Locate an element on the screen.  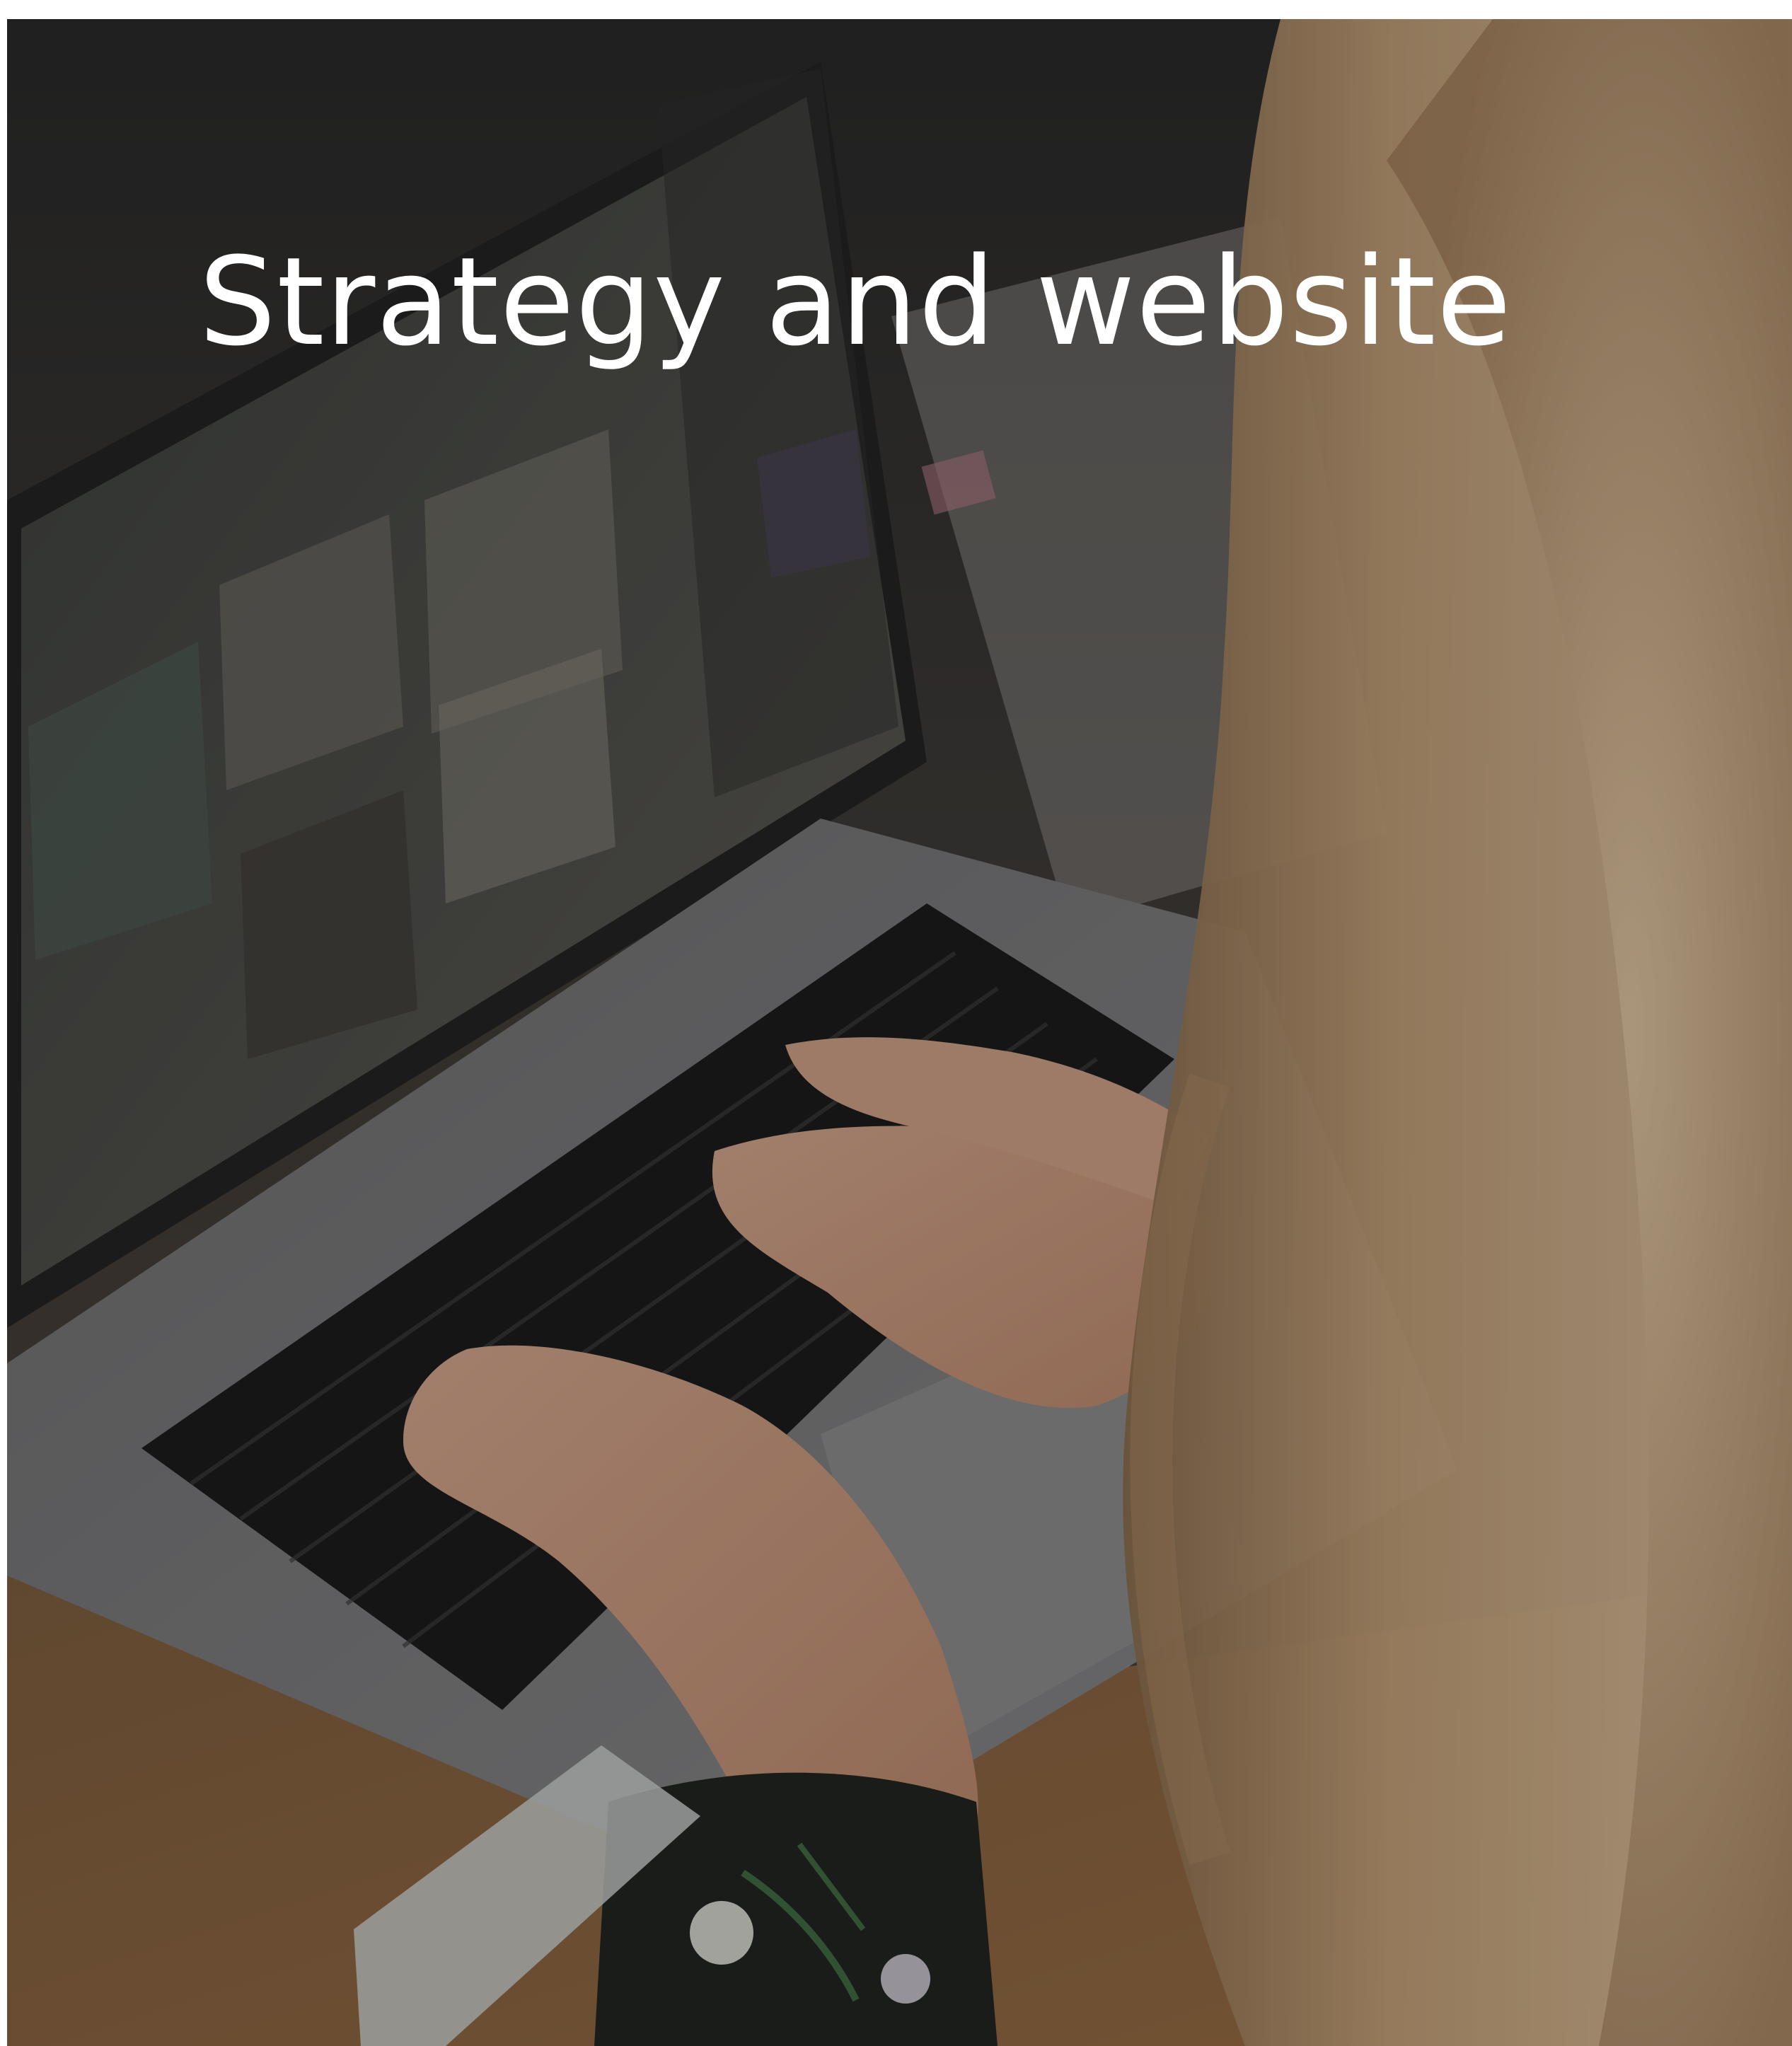
card-title: Strategy and website is located at coordinates (855, 302).